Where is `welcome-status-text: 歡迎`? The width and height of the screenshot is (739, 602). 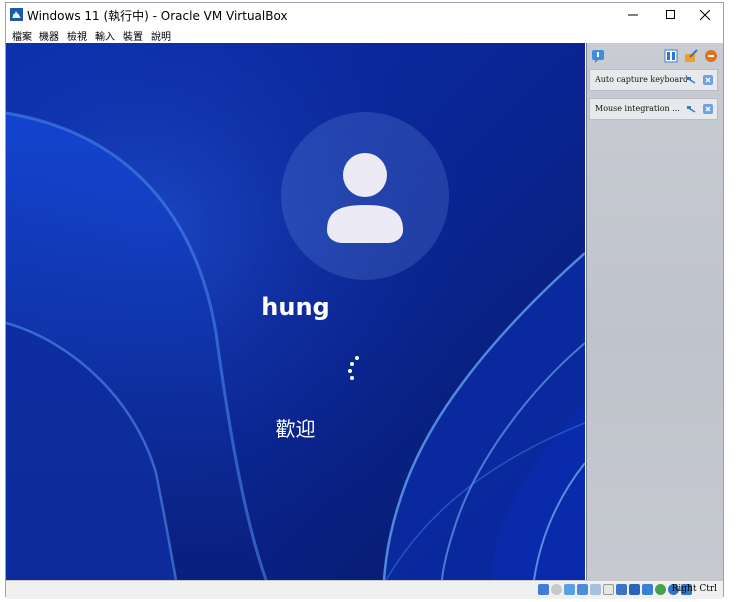
welcome-status-text: 歡迎 is located at coordinates (295, 429).